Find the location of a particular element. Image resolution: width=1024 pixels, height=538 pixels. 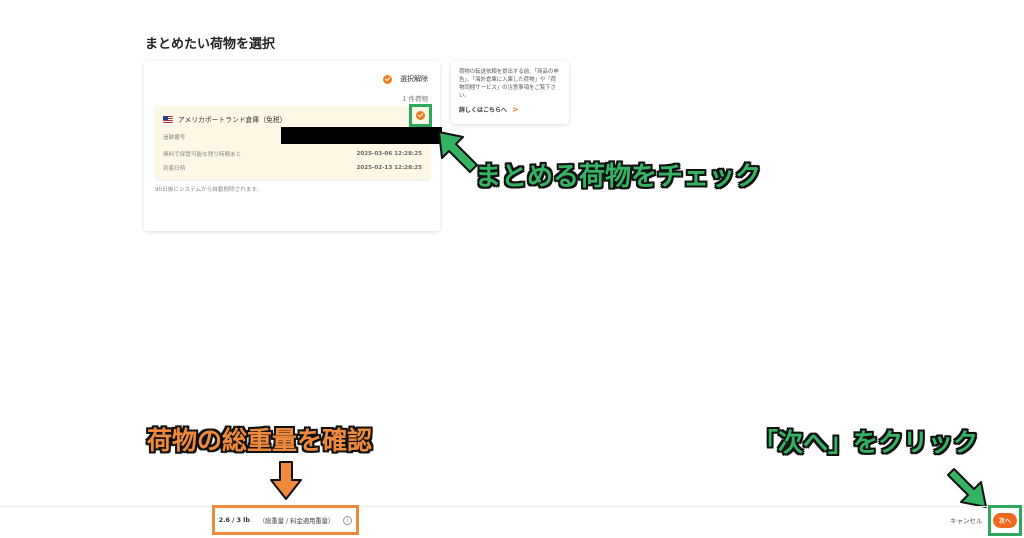

deselect-label: 選択解除 is located at coordinates (414, 79).